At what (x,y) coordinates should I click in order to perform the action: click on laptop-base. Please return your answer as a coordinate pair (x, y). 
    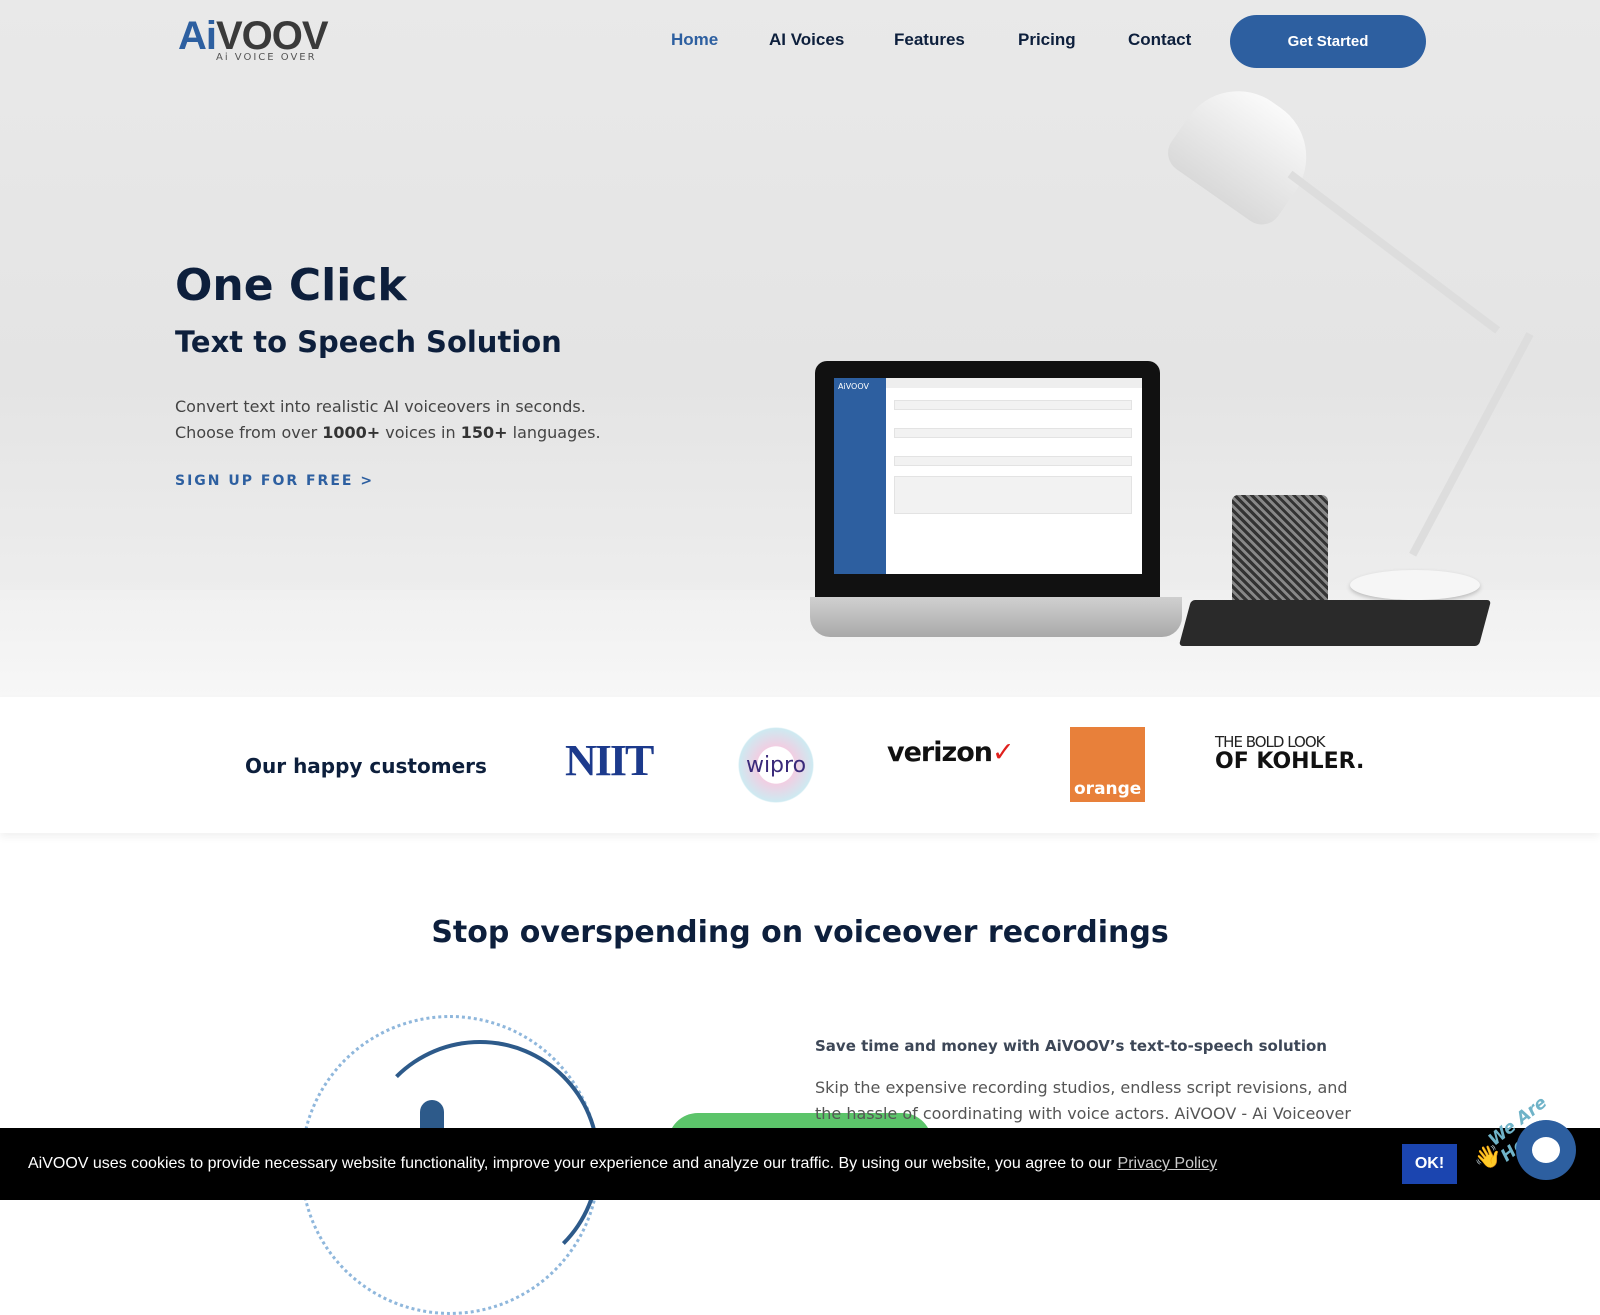
    Looking at the image, I should click on (996, 617).